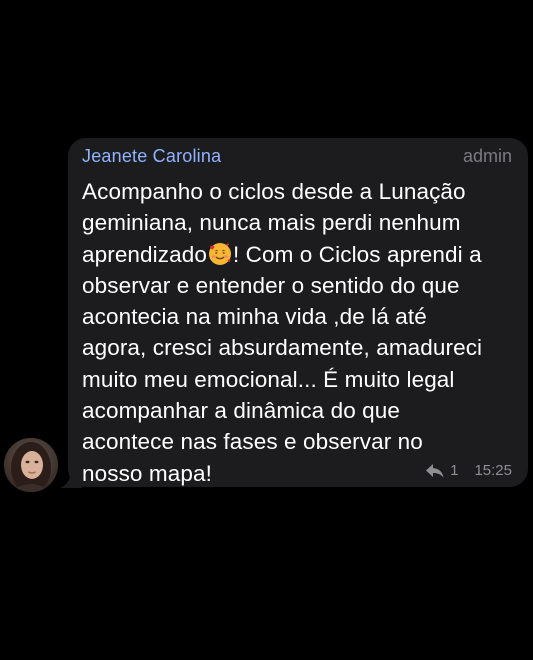 Image resolution: width=533 pixels, height=660 pixels. I want to click on message-header: Jeanete Carolina admin, so click(297, 158).